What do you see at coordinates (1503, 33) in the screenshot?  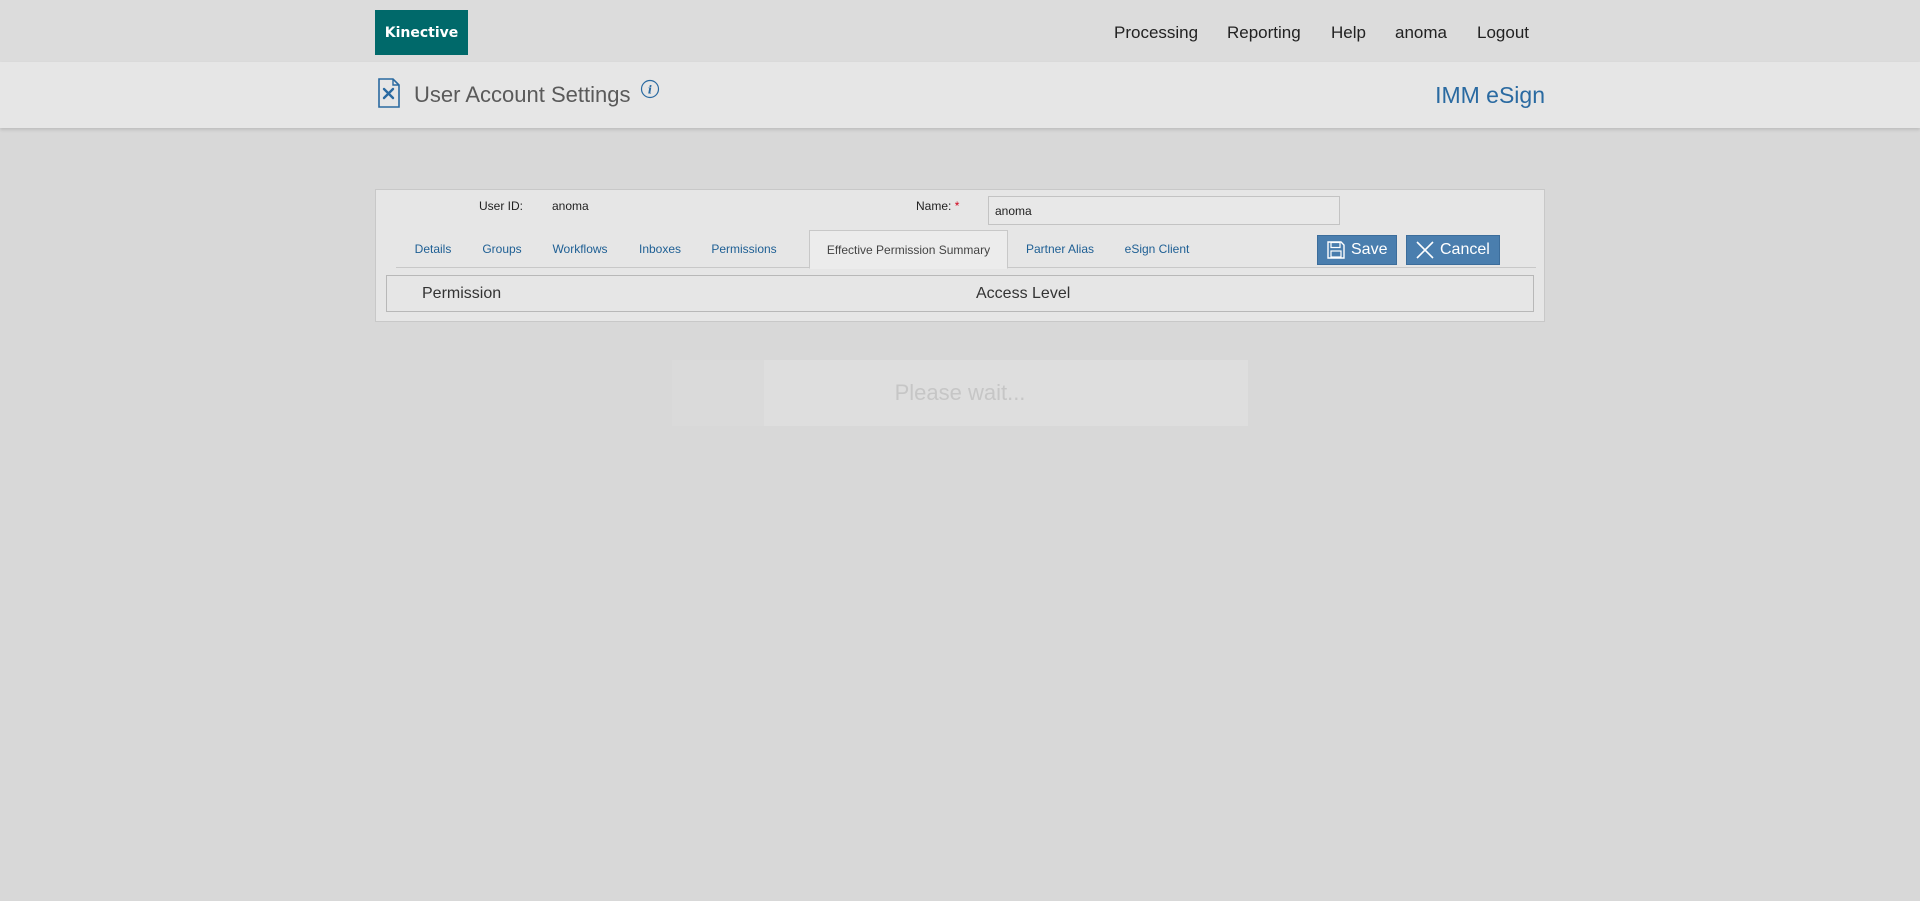 I see `nav-logout: Logout` at bounding box center [1503, 33].